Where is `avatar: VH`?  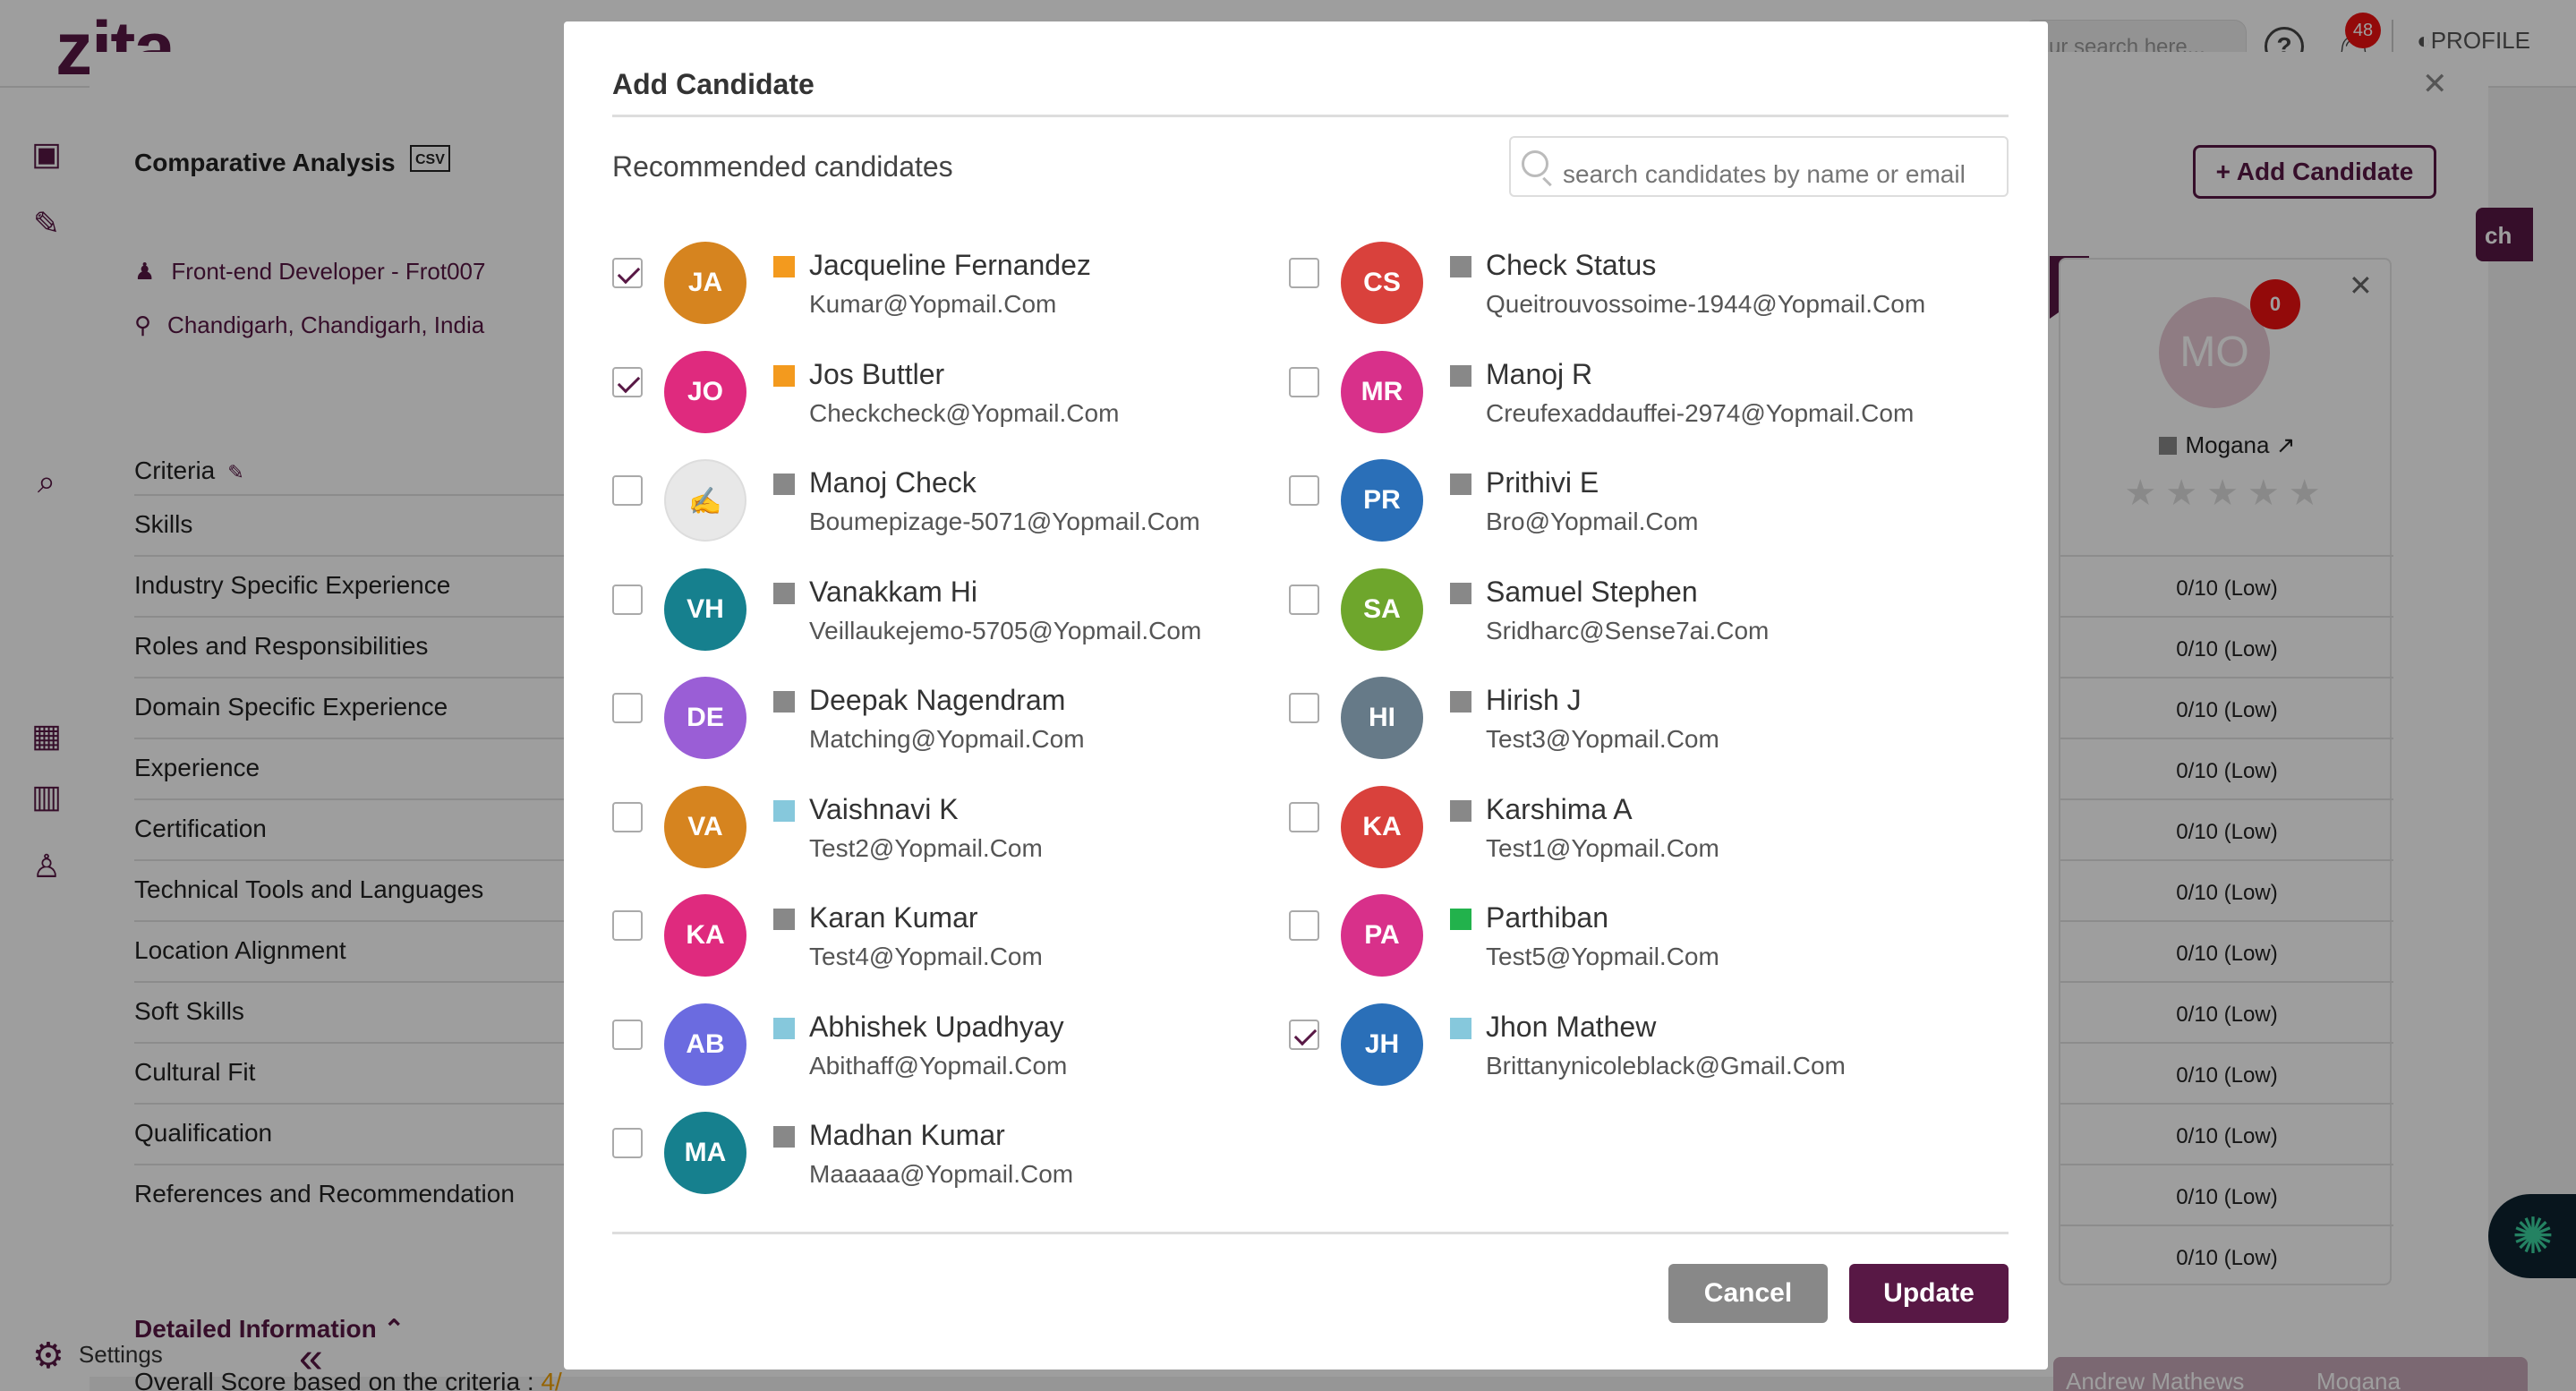
avatar: VH is located at coordinates (705, 609).